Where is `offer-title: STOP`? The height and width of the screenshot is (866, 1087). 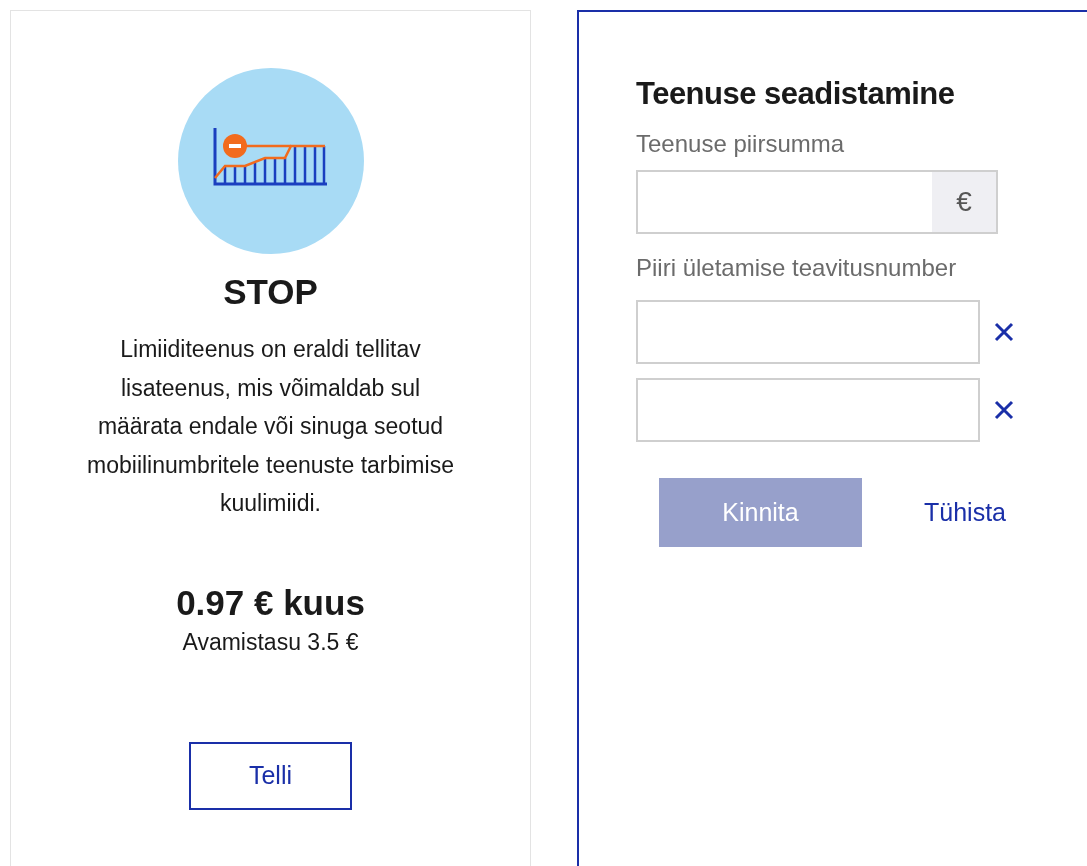 offer-title: STOP is located at coordinates (270, 292).